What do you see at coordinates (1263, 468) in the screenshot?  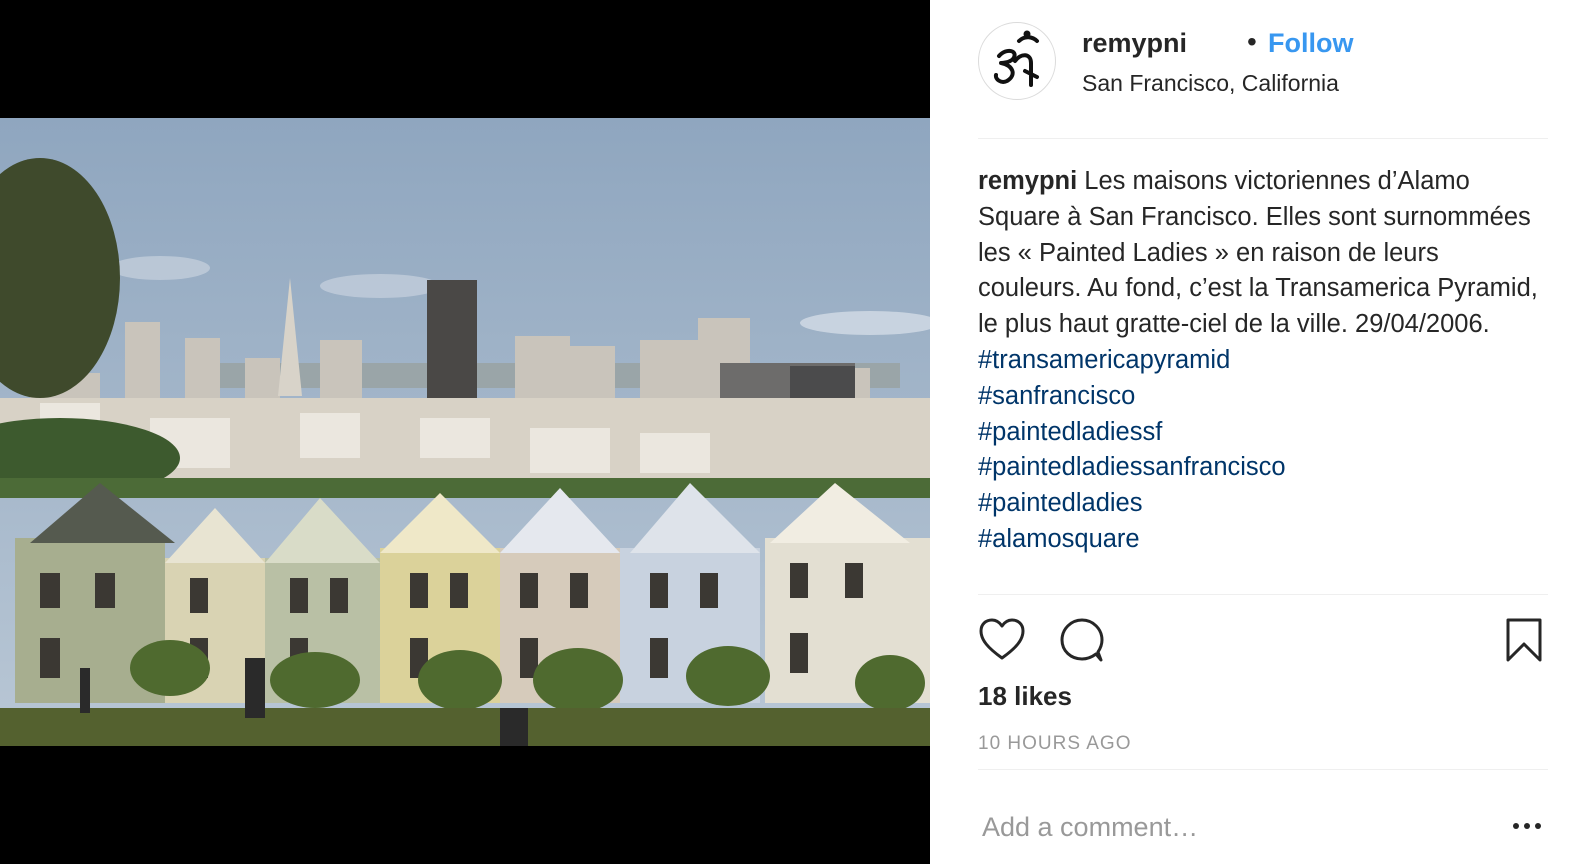 I see `hashtag-link: #paintedladiessanfrancisco` at bounding box center [1263, 468].